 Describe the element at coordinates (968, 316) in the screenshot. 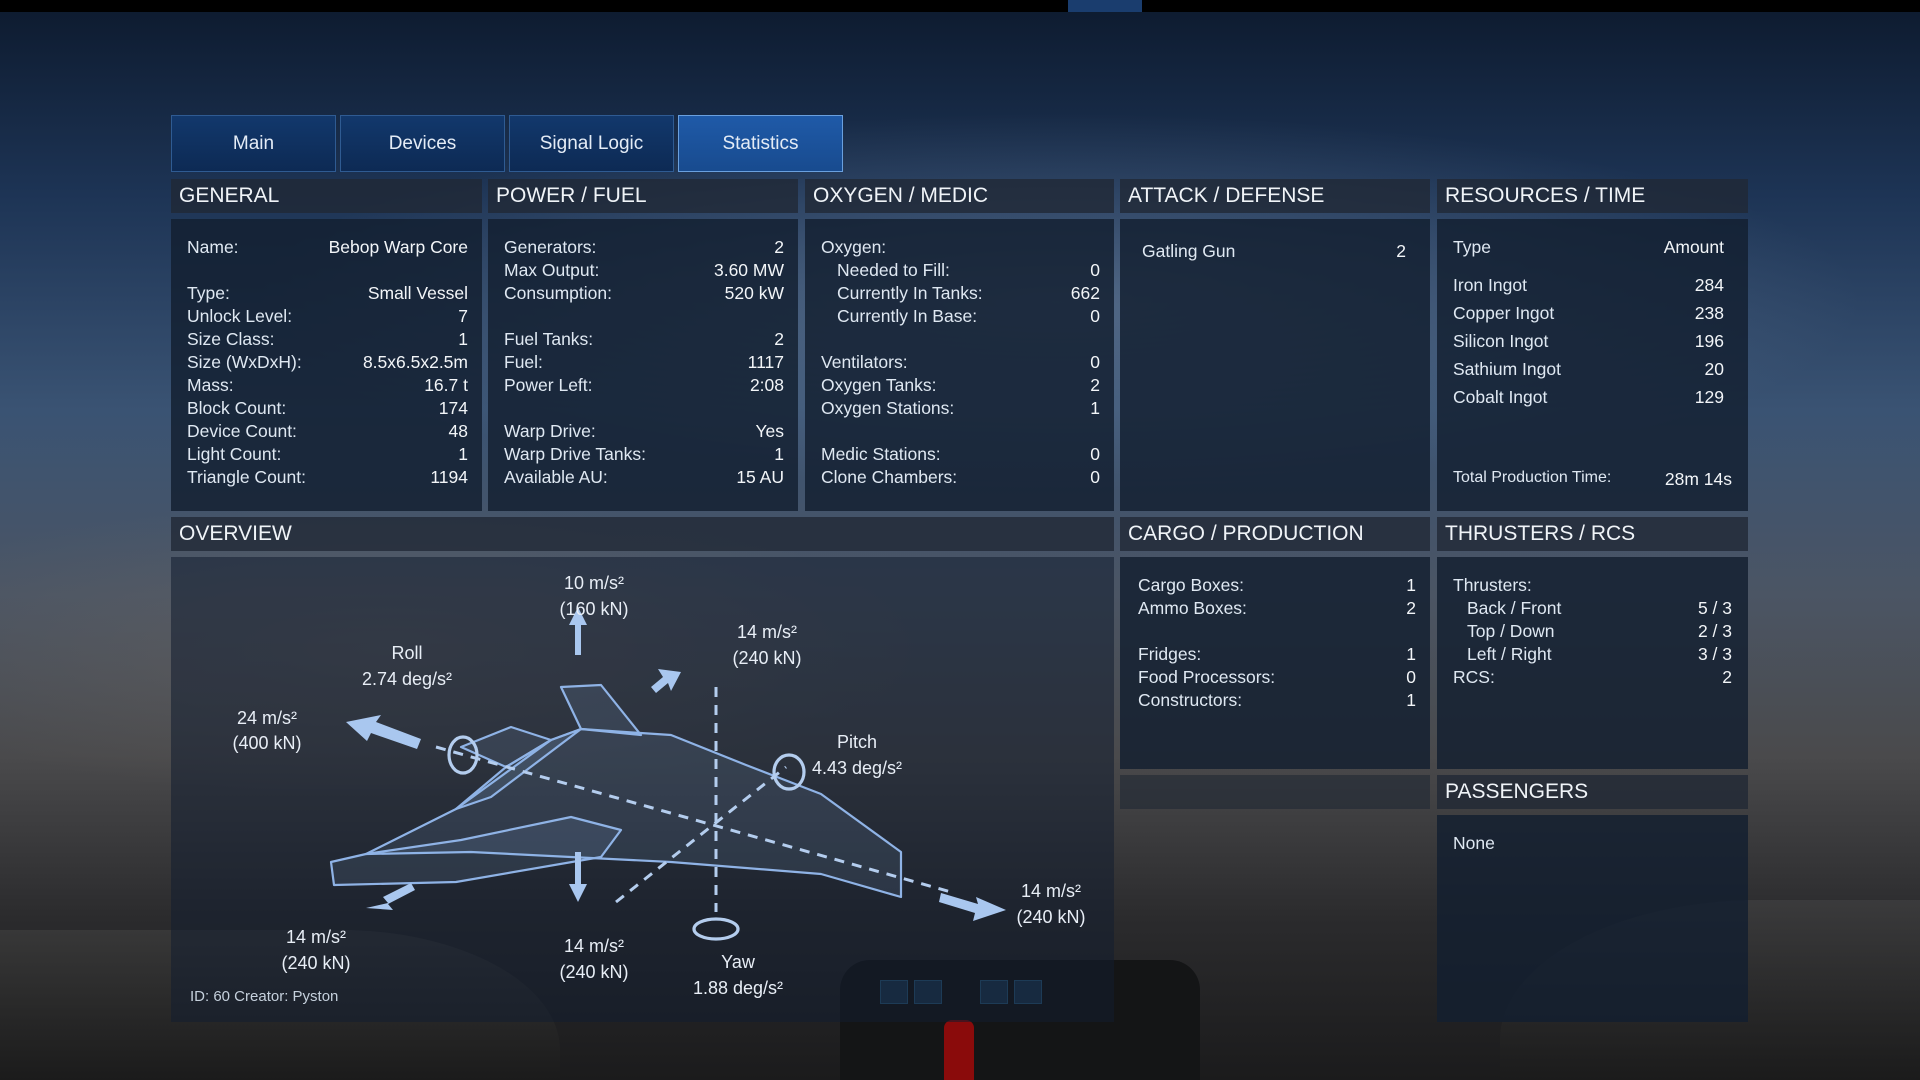

I see `oxygen-row-currently-in-base: Currently In Base: 0` at that location.